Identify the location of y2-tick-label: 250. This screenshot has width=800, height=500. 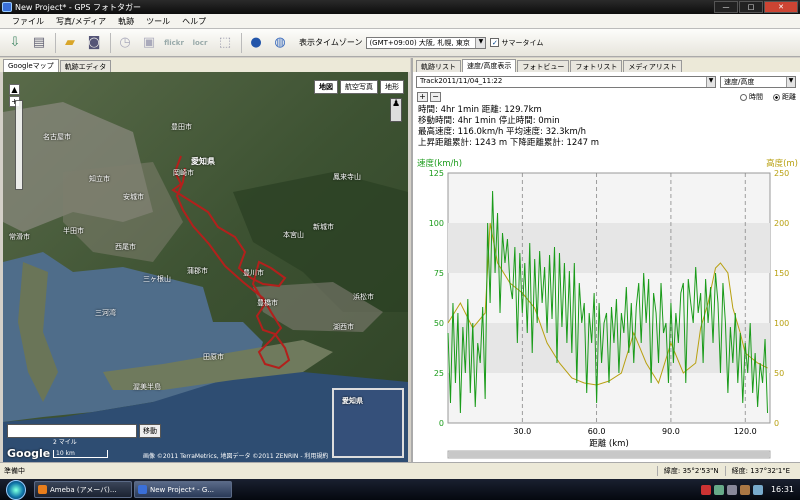
(781, 173).